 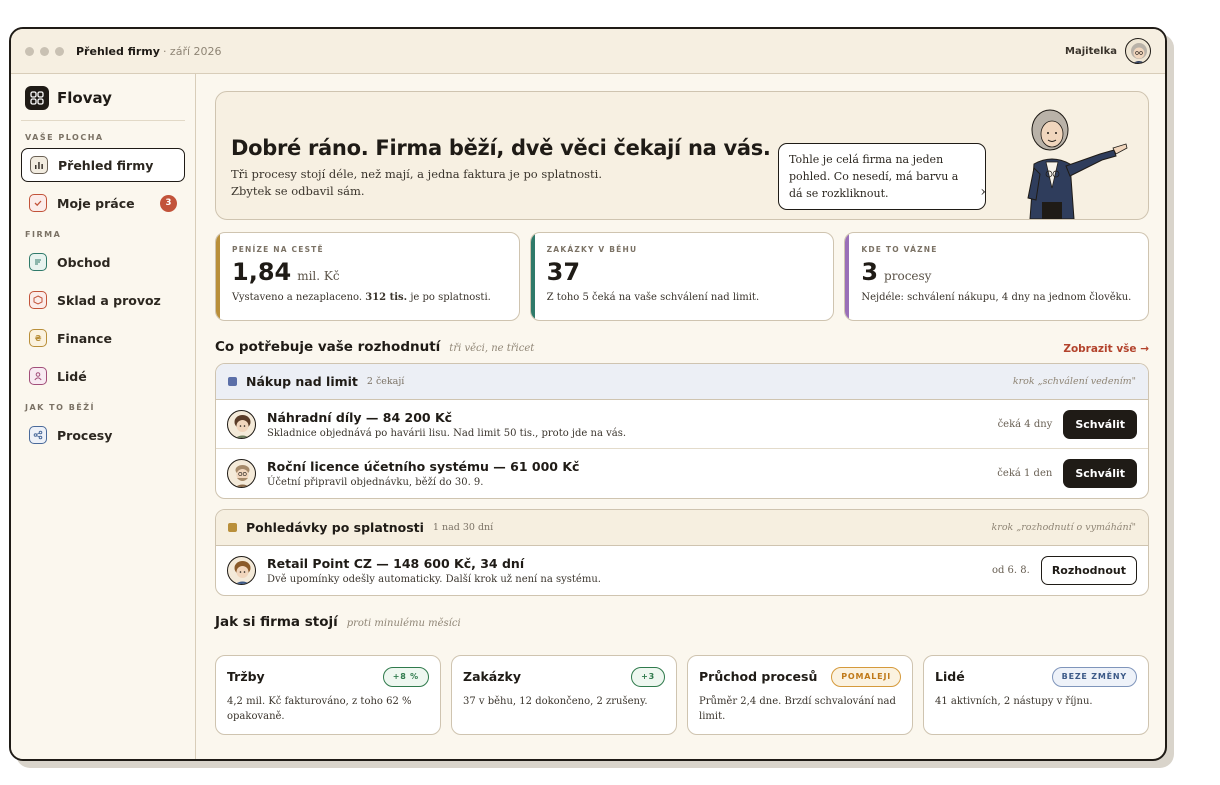 I want to click on group-step: krok „rozhodnutí o vymáhání", so click(x=1063, y=527).